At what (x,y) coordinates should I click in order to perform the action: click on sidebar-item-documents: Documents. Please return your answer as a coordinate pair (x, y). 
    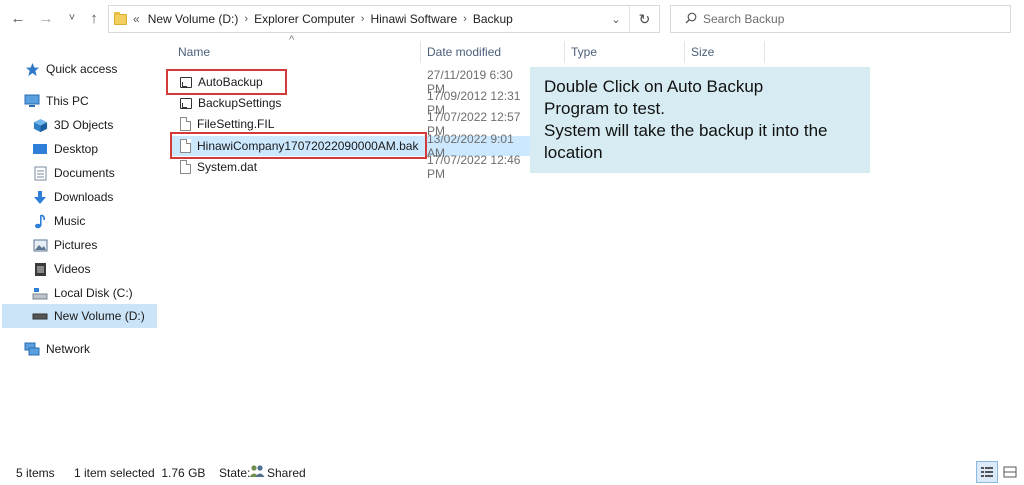
    Looking at the image, I should click on (73, 173).